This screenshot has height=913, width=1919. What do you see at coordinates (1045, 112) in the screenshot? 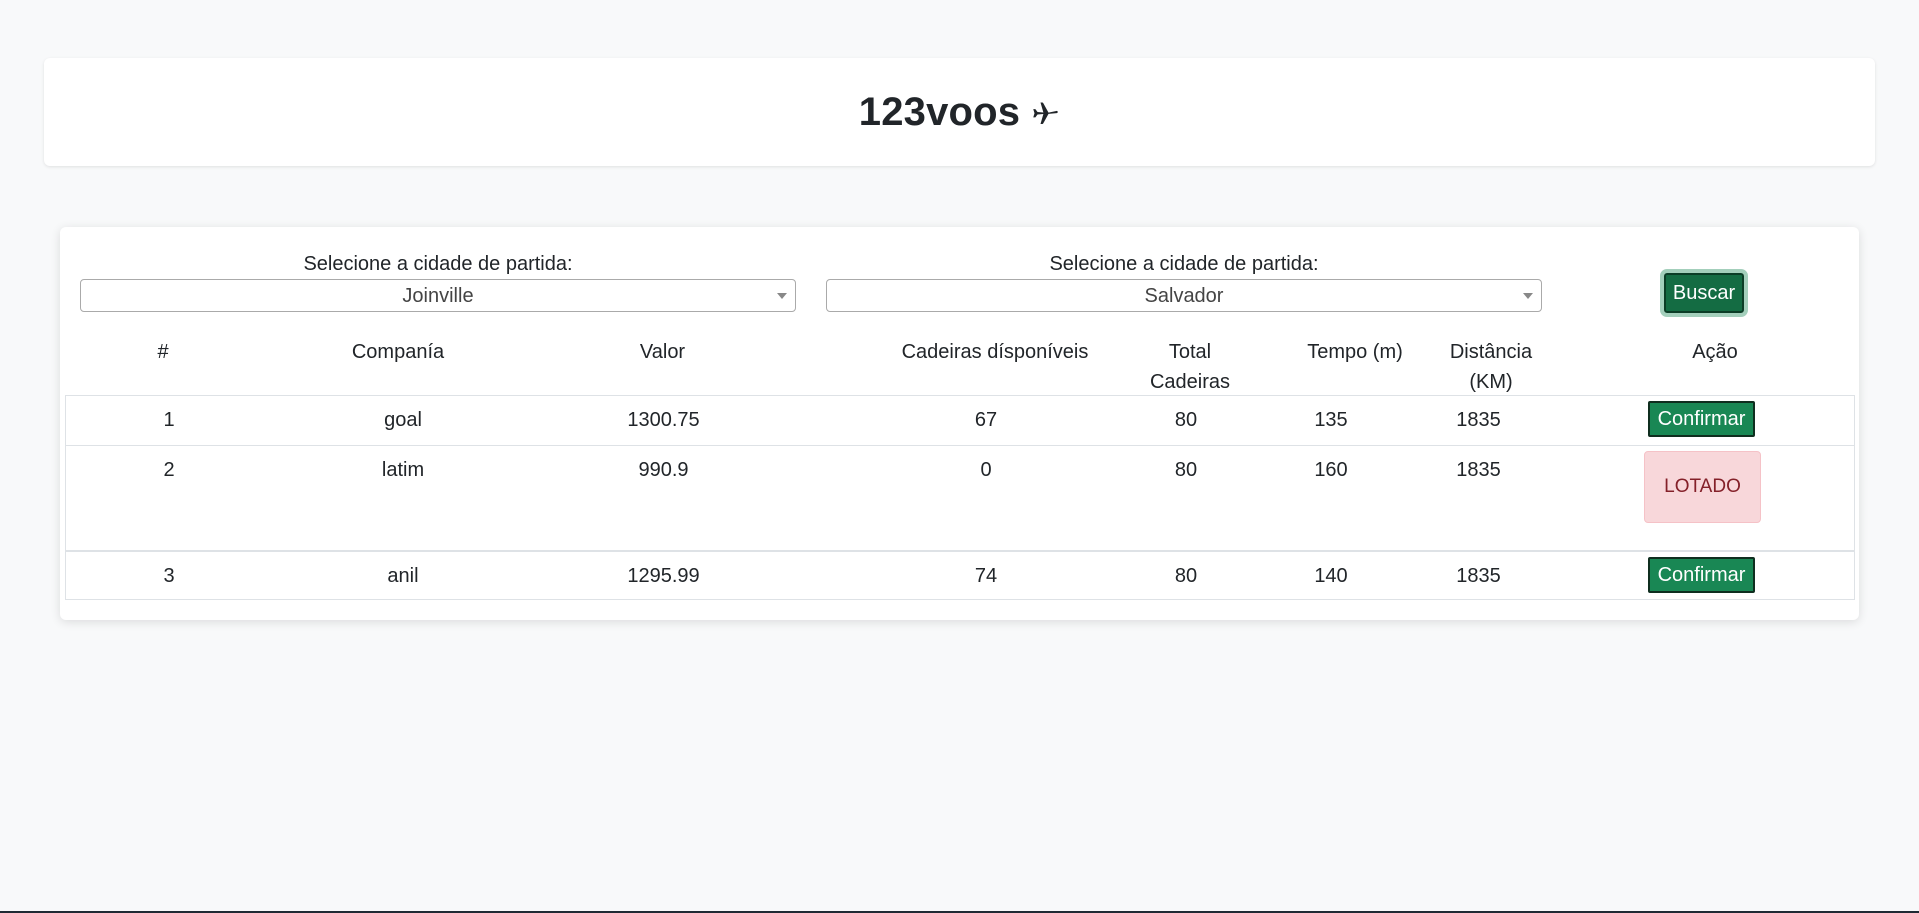
I see `airplane-icon` at bounding box center [1045, 112].